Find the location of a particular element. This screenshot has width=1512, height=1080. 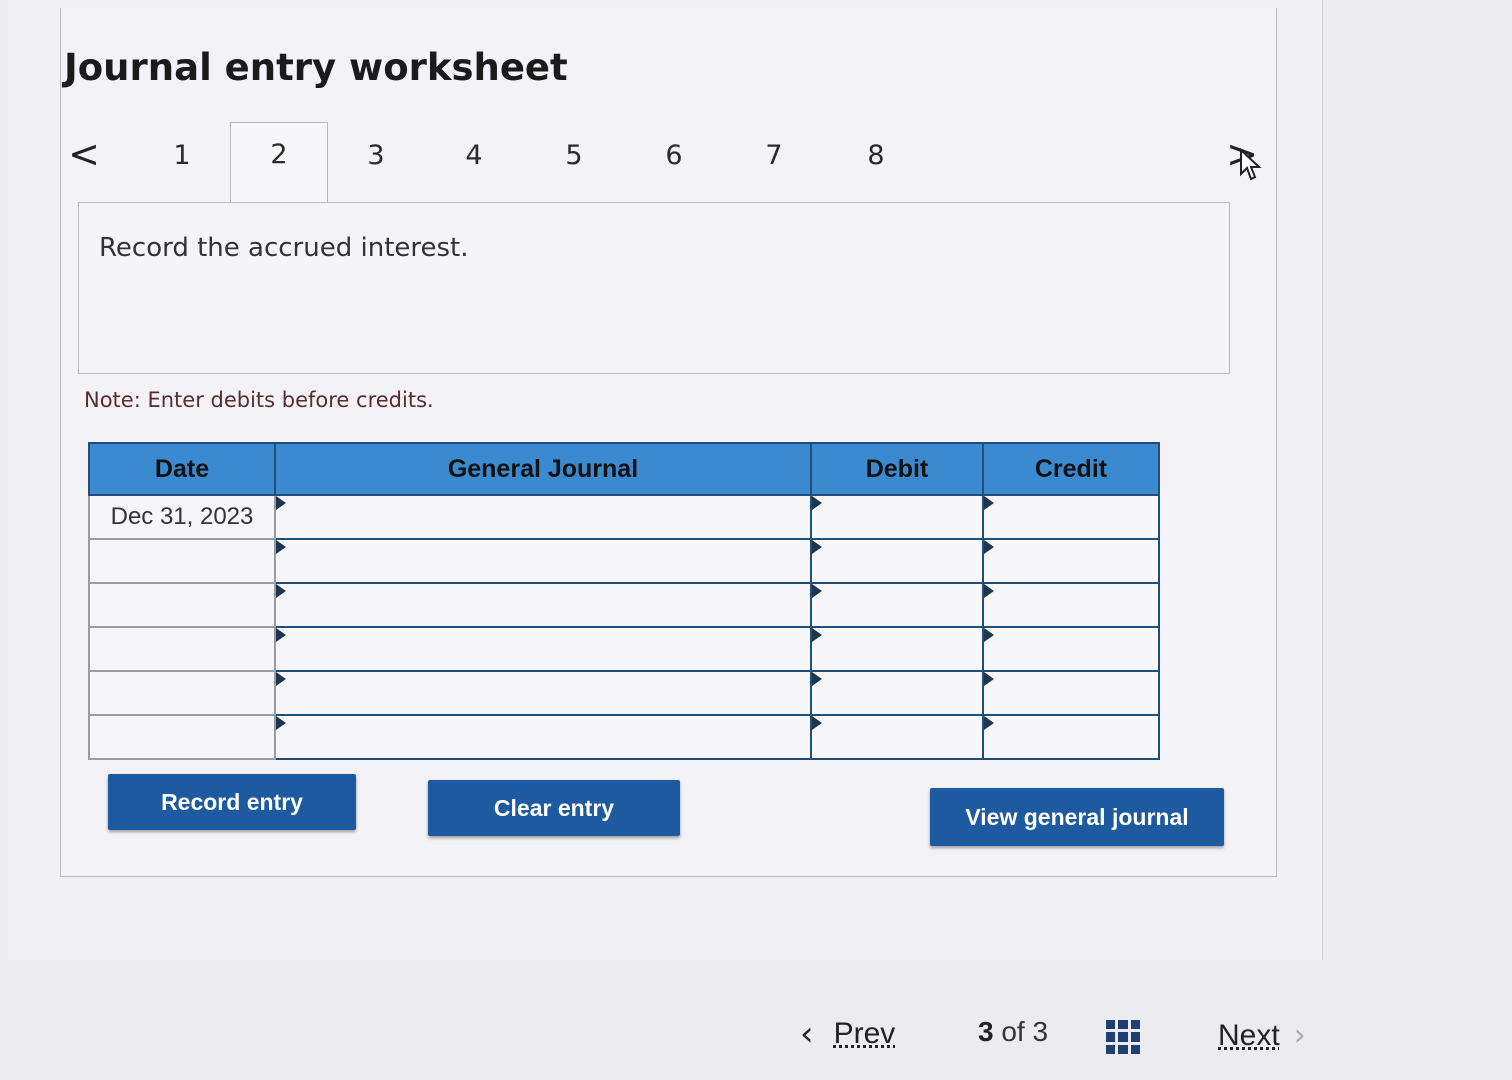

column-header-general-journal: General Journal is located at coordinates (543, 469).